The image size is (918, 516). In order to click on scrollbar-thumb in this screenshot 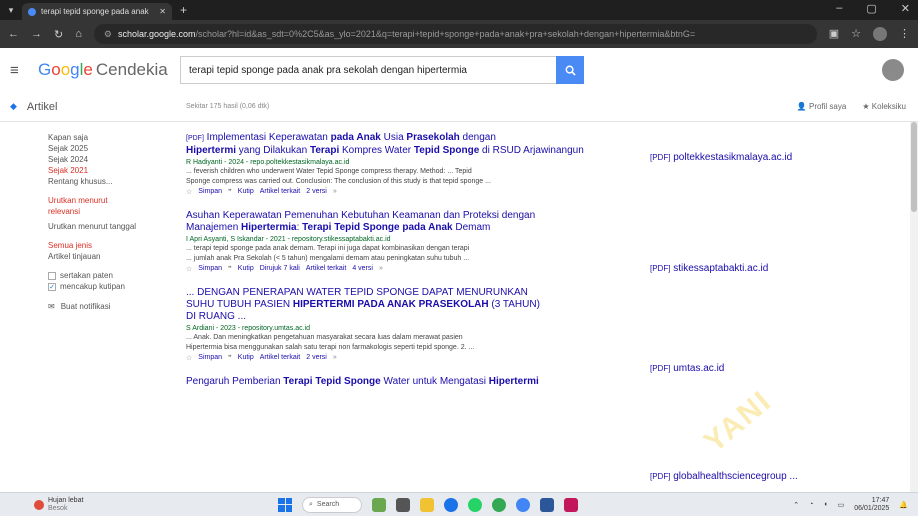, I will do `click(914, 167)`.